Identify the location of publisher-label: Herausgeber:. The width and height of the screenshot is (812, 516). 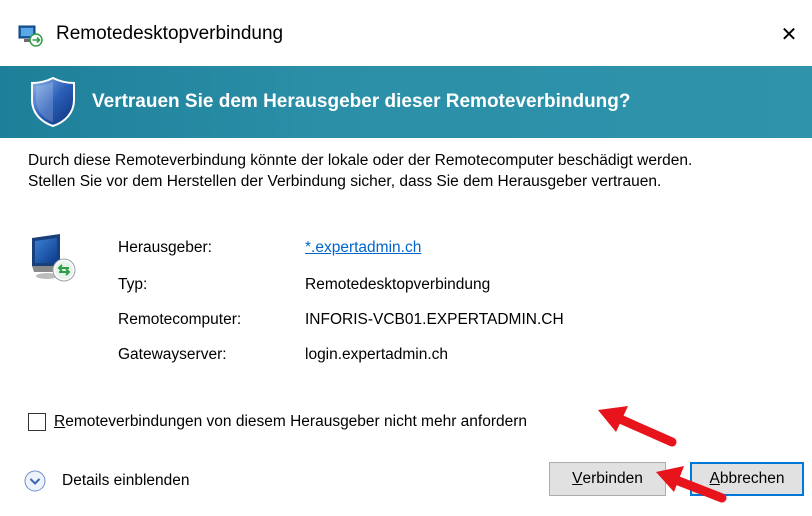
(165, 247).